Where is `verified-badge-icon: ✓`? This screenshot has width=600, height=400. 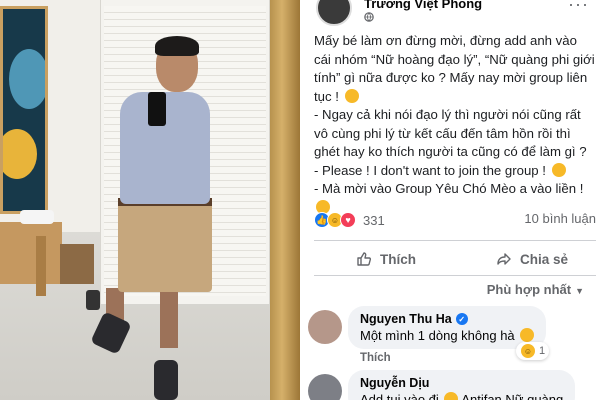
verified-badge-icon: ✓ is located at coordinates (461, 319).